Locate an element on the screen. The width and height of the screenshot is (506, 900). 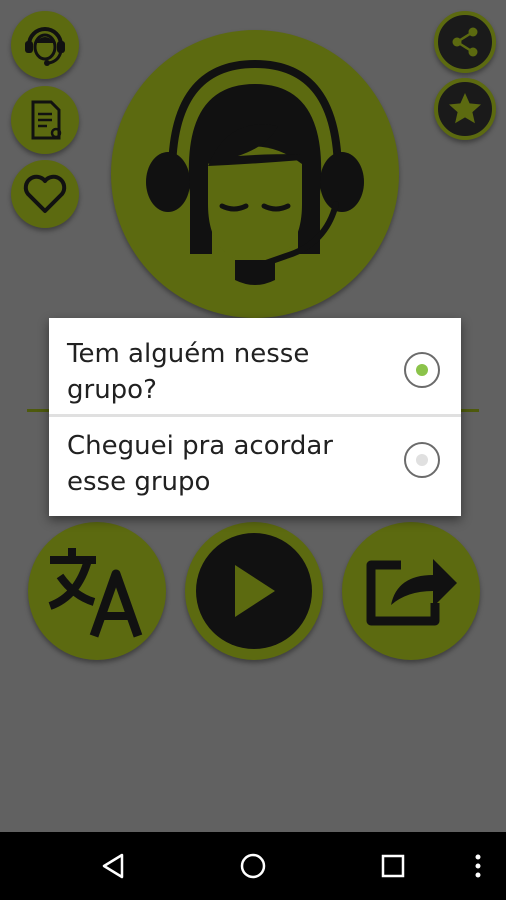
home-icon is located at coordinates (253, 866).